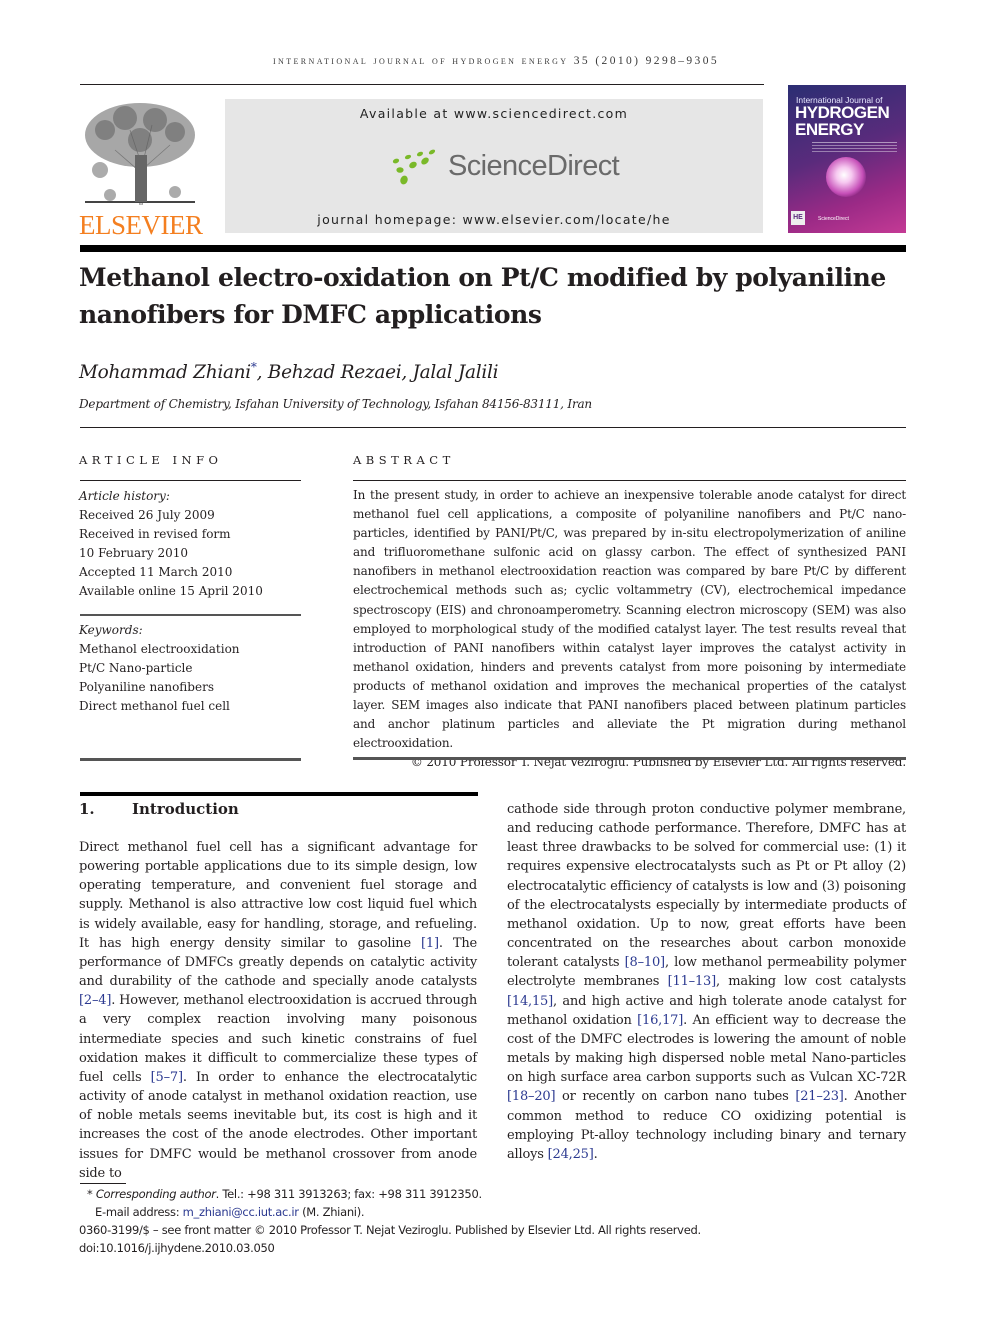 The height and width of the screenshot is (1323, 992). What do you see at coordinates (854, 142) in the screenshot?
I see `cover-editor-lines` at bounding box center [854, 142].